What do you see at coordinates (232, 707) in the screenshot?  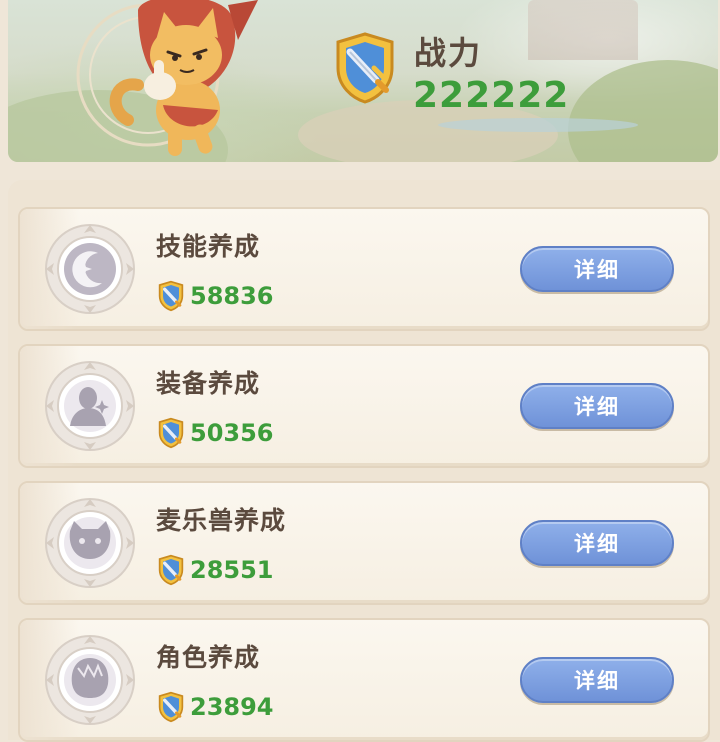 I see `card-score-value: 23894` at bounding box center [232, 707].